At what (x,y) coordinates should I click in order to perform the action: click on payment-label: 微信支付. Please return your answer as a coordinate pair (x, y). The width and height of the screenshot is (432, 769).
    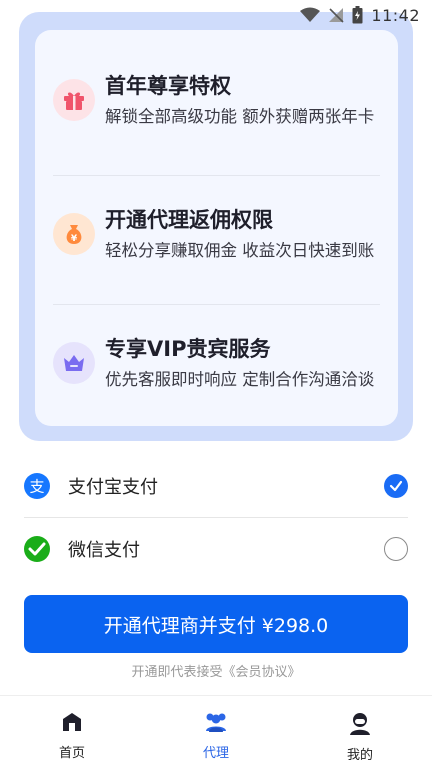
    Looking at the image, I should click on (104, 550).